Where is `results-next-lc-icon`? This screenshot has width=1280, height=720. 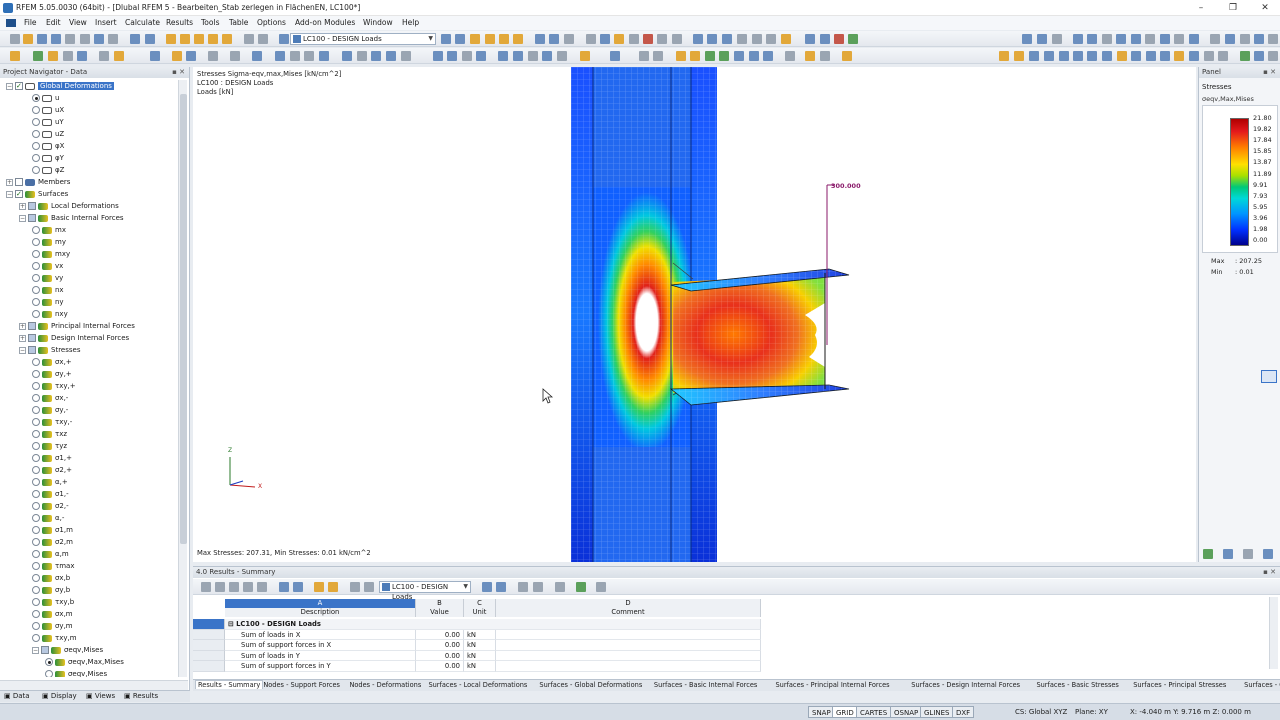
results-next-lc-icon is located at coordinates (501, 587).